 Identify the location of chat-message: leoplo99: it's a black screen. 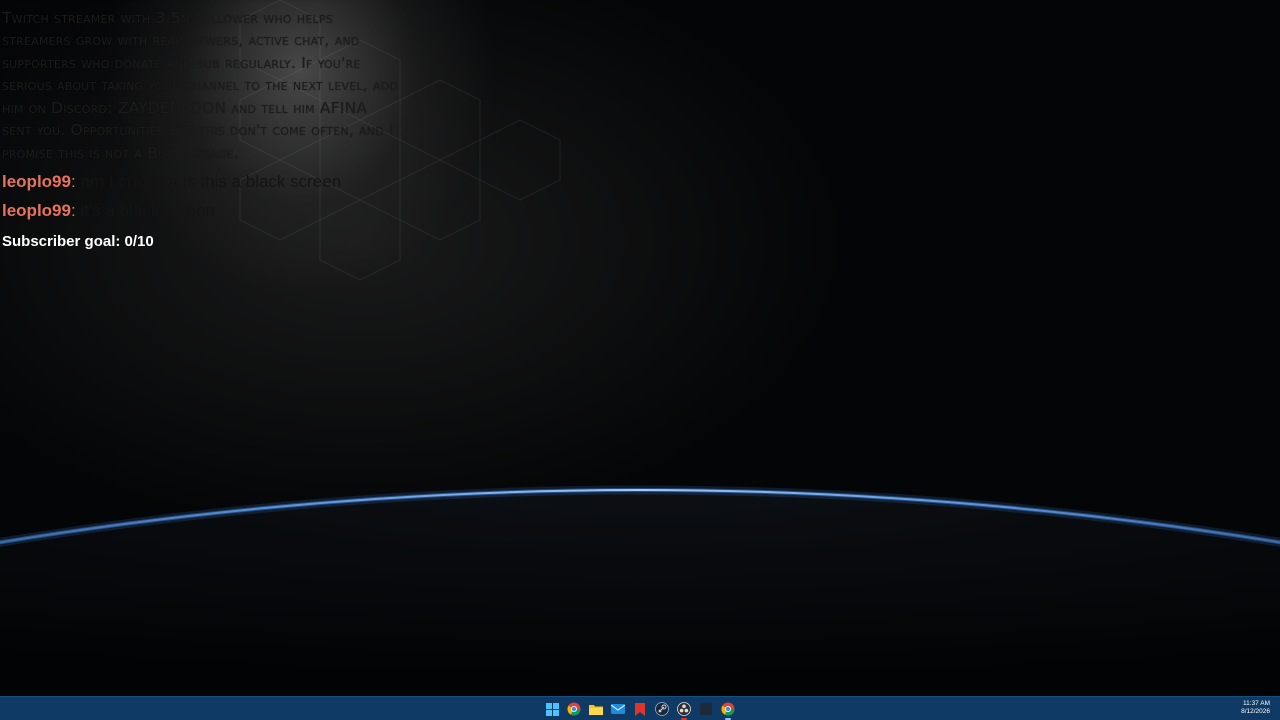
(109, 210).